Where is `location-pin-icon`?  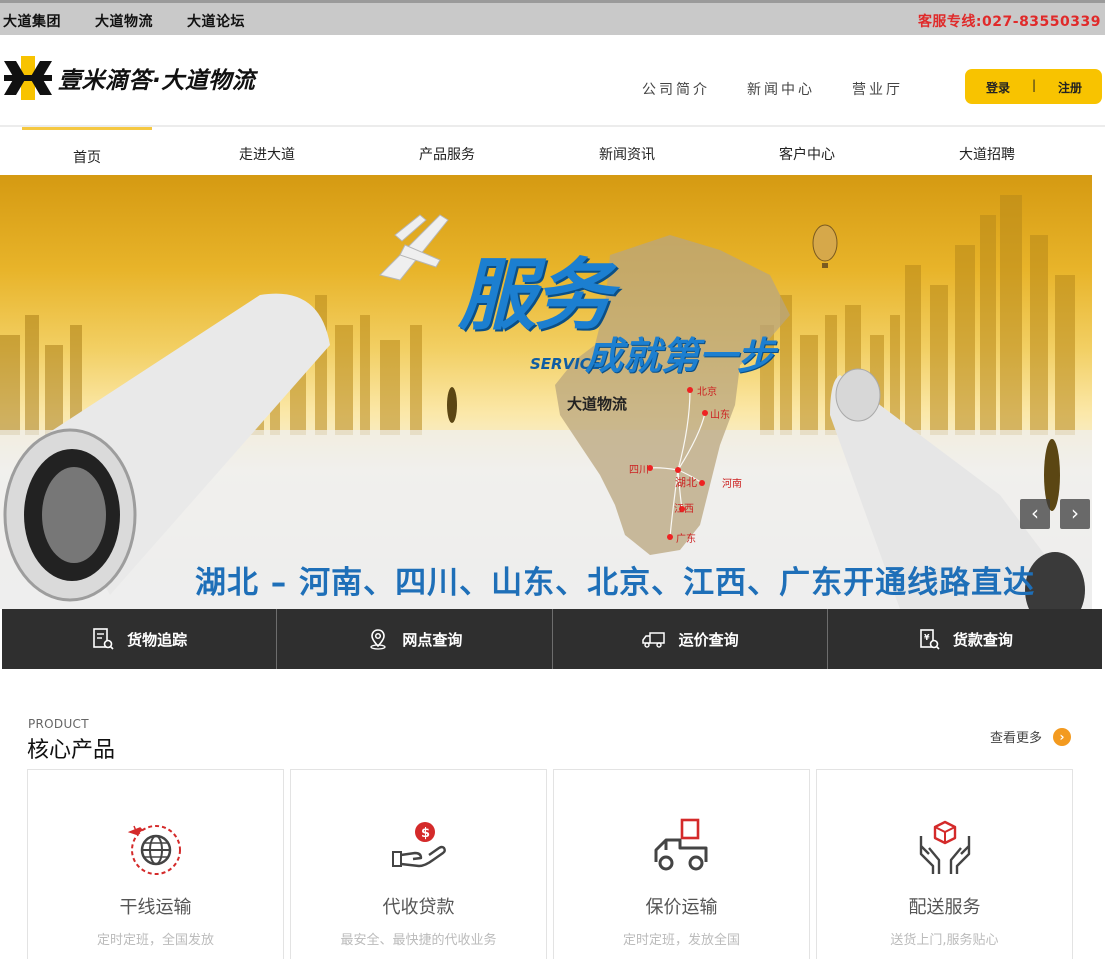
location-pin-icon is located at coordinates (378, 639).